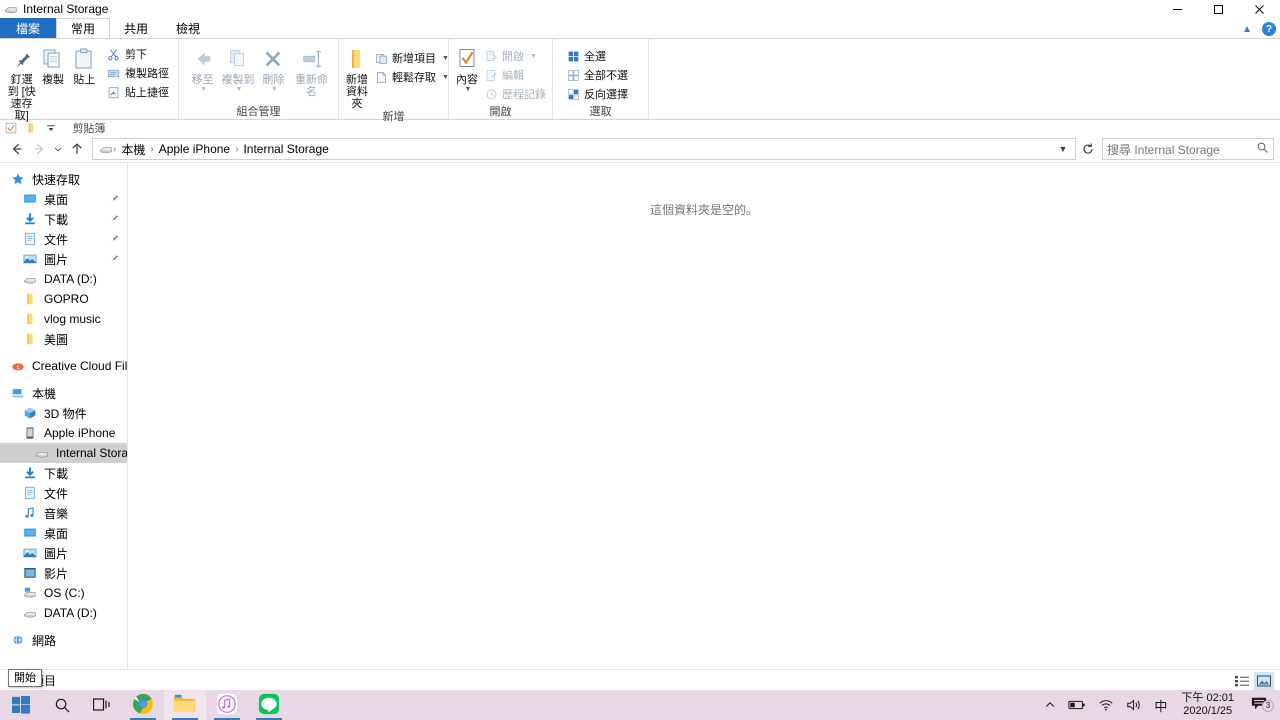 The height and width of the screenshot is (720, 1280). Describe the element at coordinates (1063, 149) in the screenshot. I see `address-dropdown-icon: ▼` at that location.